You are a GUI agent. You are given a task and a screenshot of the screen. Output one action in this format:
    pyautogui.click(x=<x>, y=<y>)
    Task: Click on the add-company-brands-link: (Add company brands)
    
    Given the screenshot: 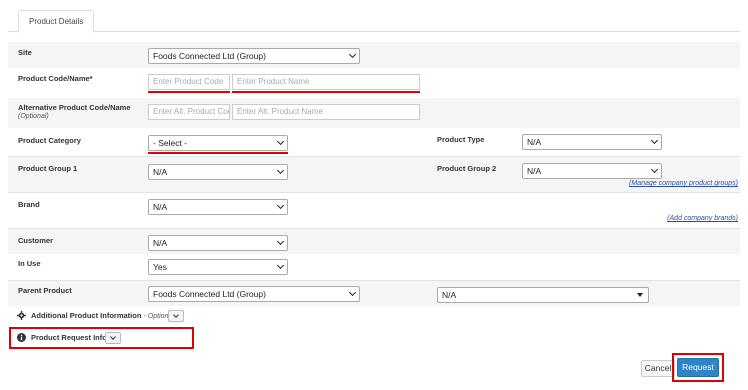 What is the action you would take?
    pyautogui.click(x=702, y=218)
    